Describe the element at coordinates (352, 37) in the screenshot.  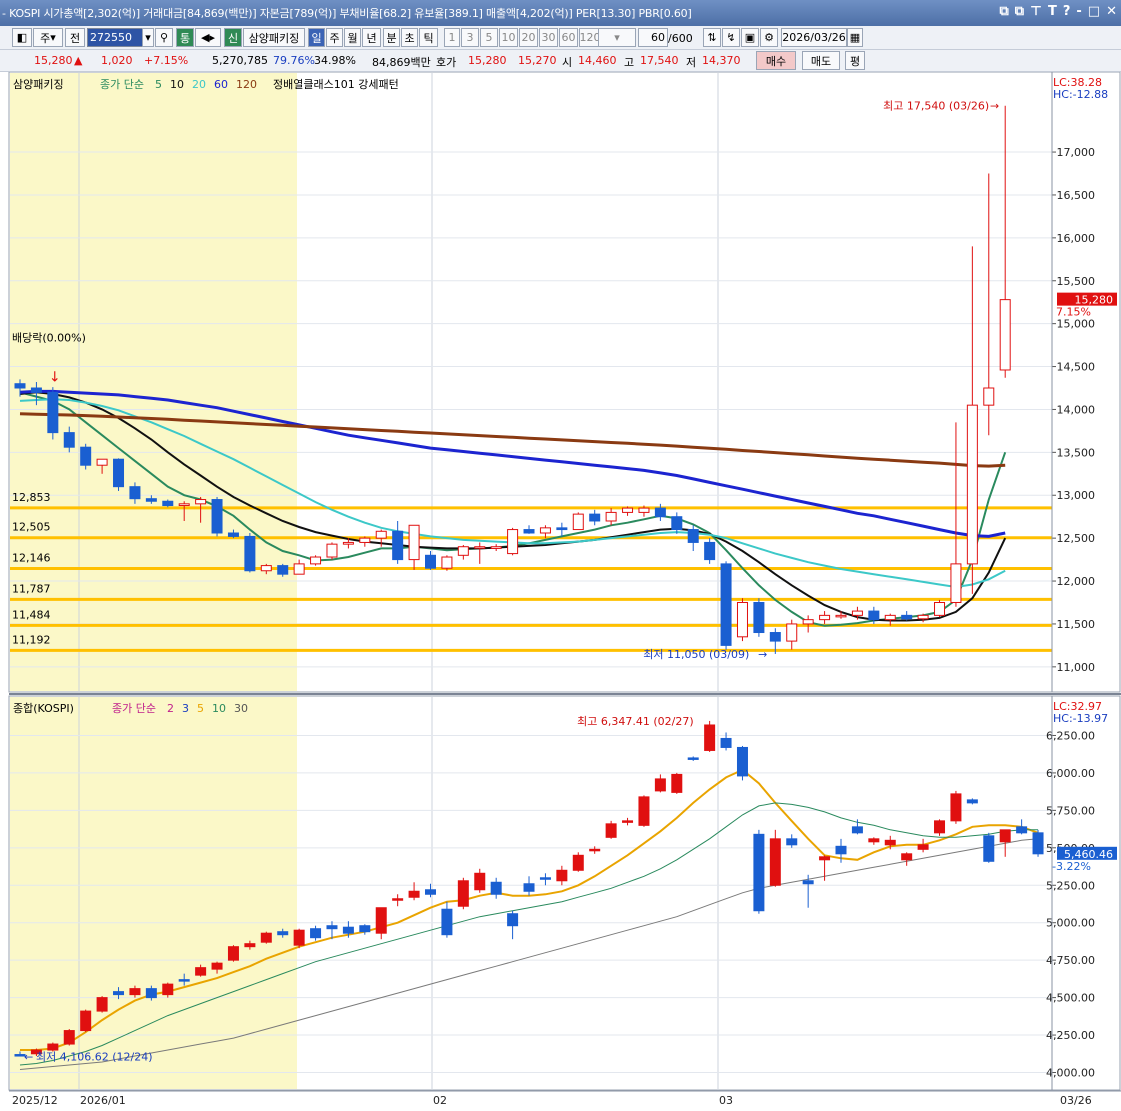
I see `period-month-tab: 월` at that location.